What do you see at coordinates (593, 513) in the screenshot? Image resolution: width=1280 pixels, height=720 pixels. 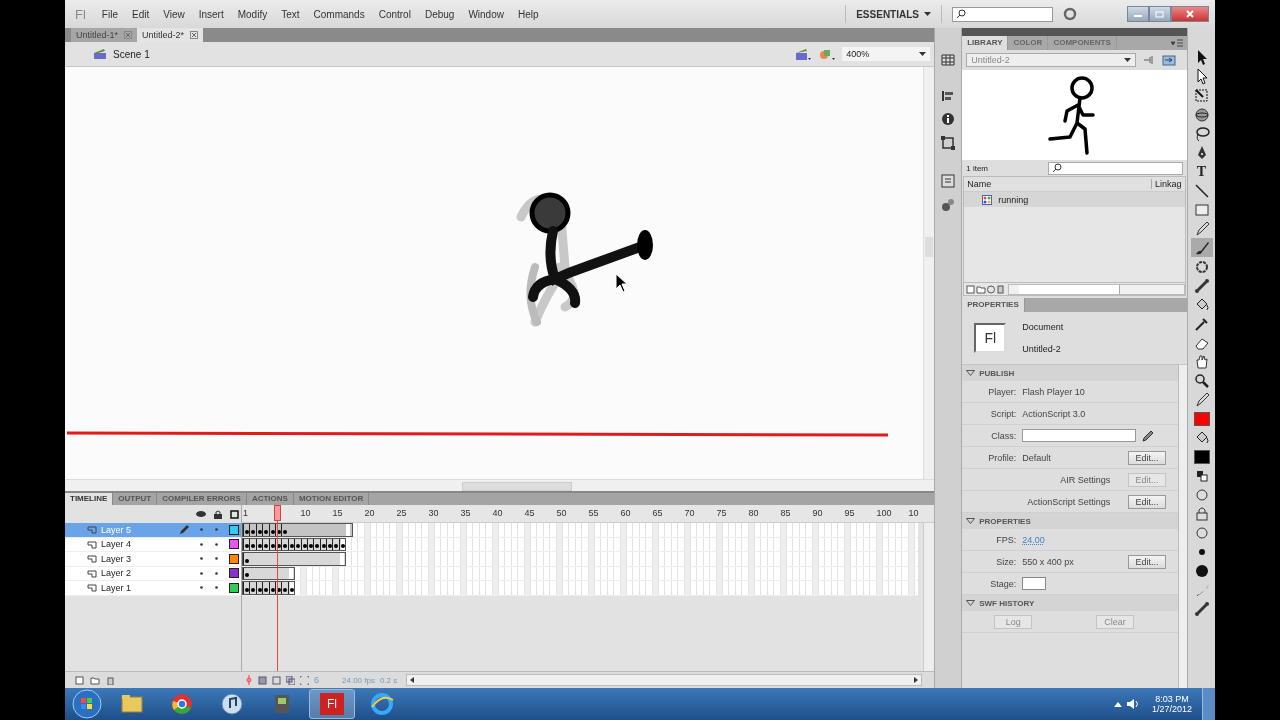 I see `frame-number: 55` at bounding box center [593, 513].